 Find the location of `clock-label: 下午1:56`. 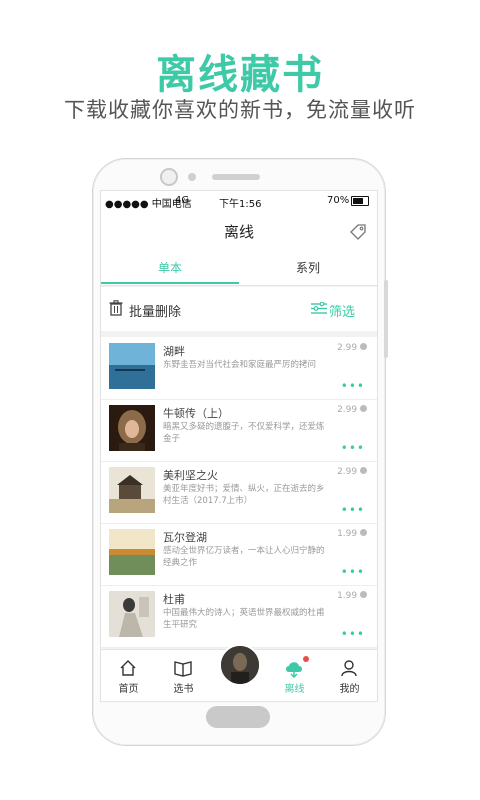

clock-label: 下午1:56 is located at coordinates (240, 204).